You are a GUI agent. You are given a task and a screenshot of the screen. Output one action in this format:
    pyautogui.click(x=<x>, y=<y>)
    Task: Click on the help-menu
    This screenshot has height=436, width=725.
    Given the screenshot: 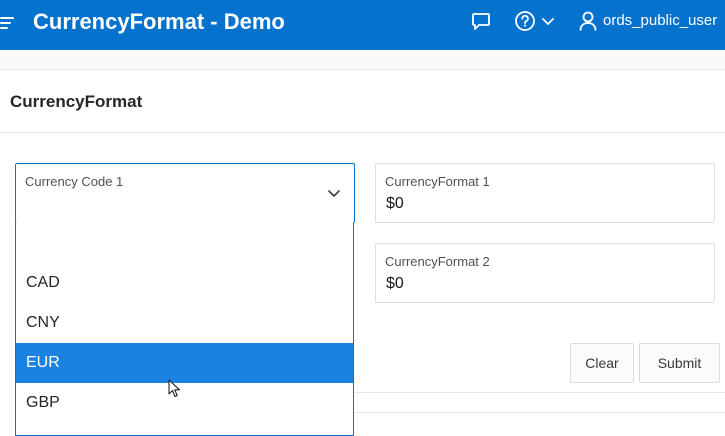 What is the action you would take?
    pyautogui.click(x=536, y=21)
    